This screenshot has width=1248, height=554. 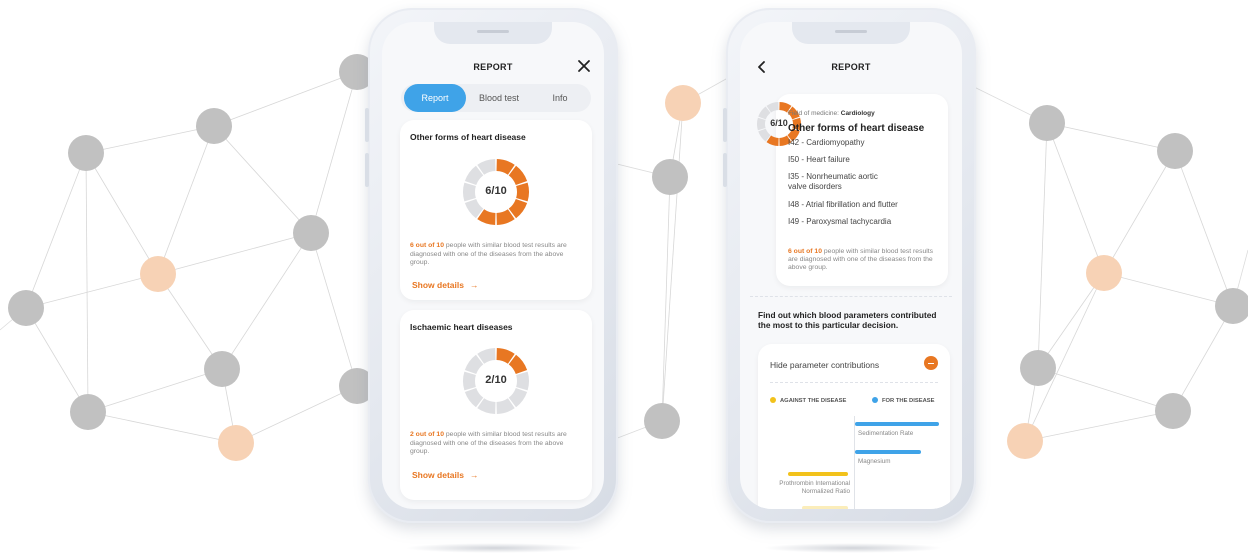 I want to click on tab-bar: Report Blood test Info, so click(x=496, y=98).